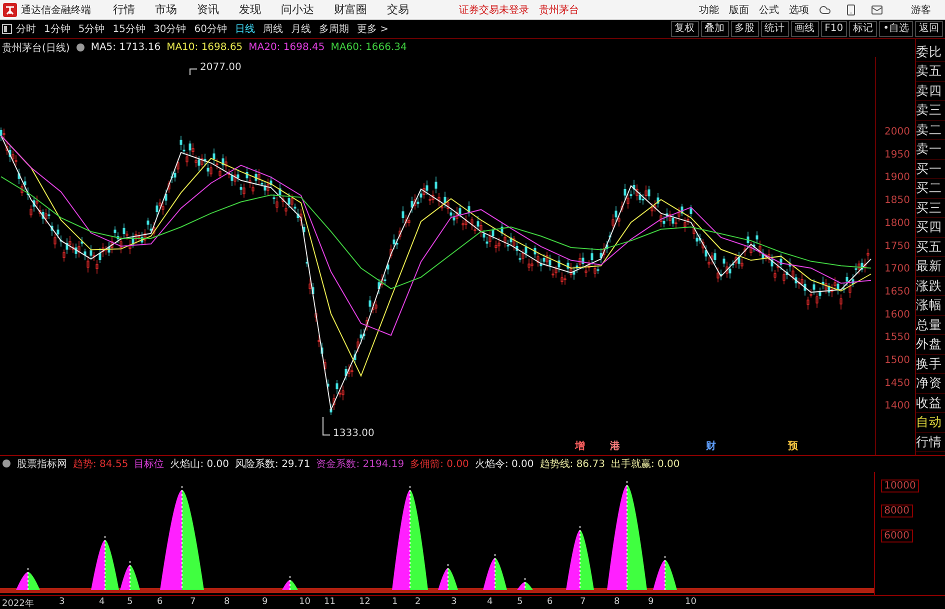  Describe the element at coordinates (900, 485) in the screenshot. I see `indicator-axis-label: 10000` at that location.